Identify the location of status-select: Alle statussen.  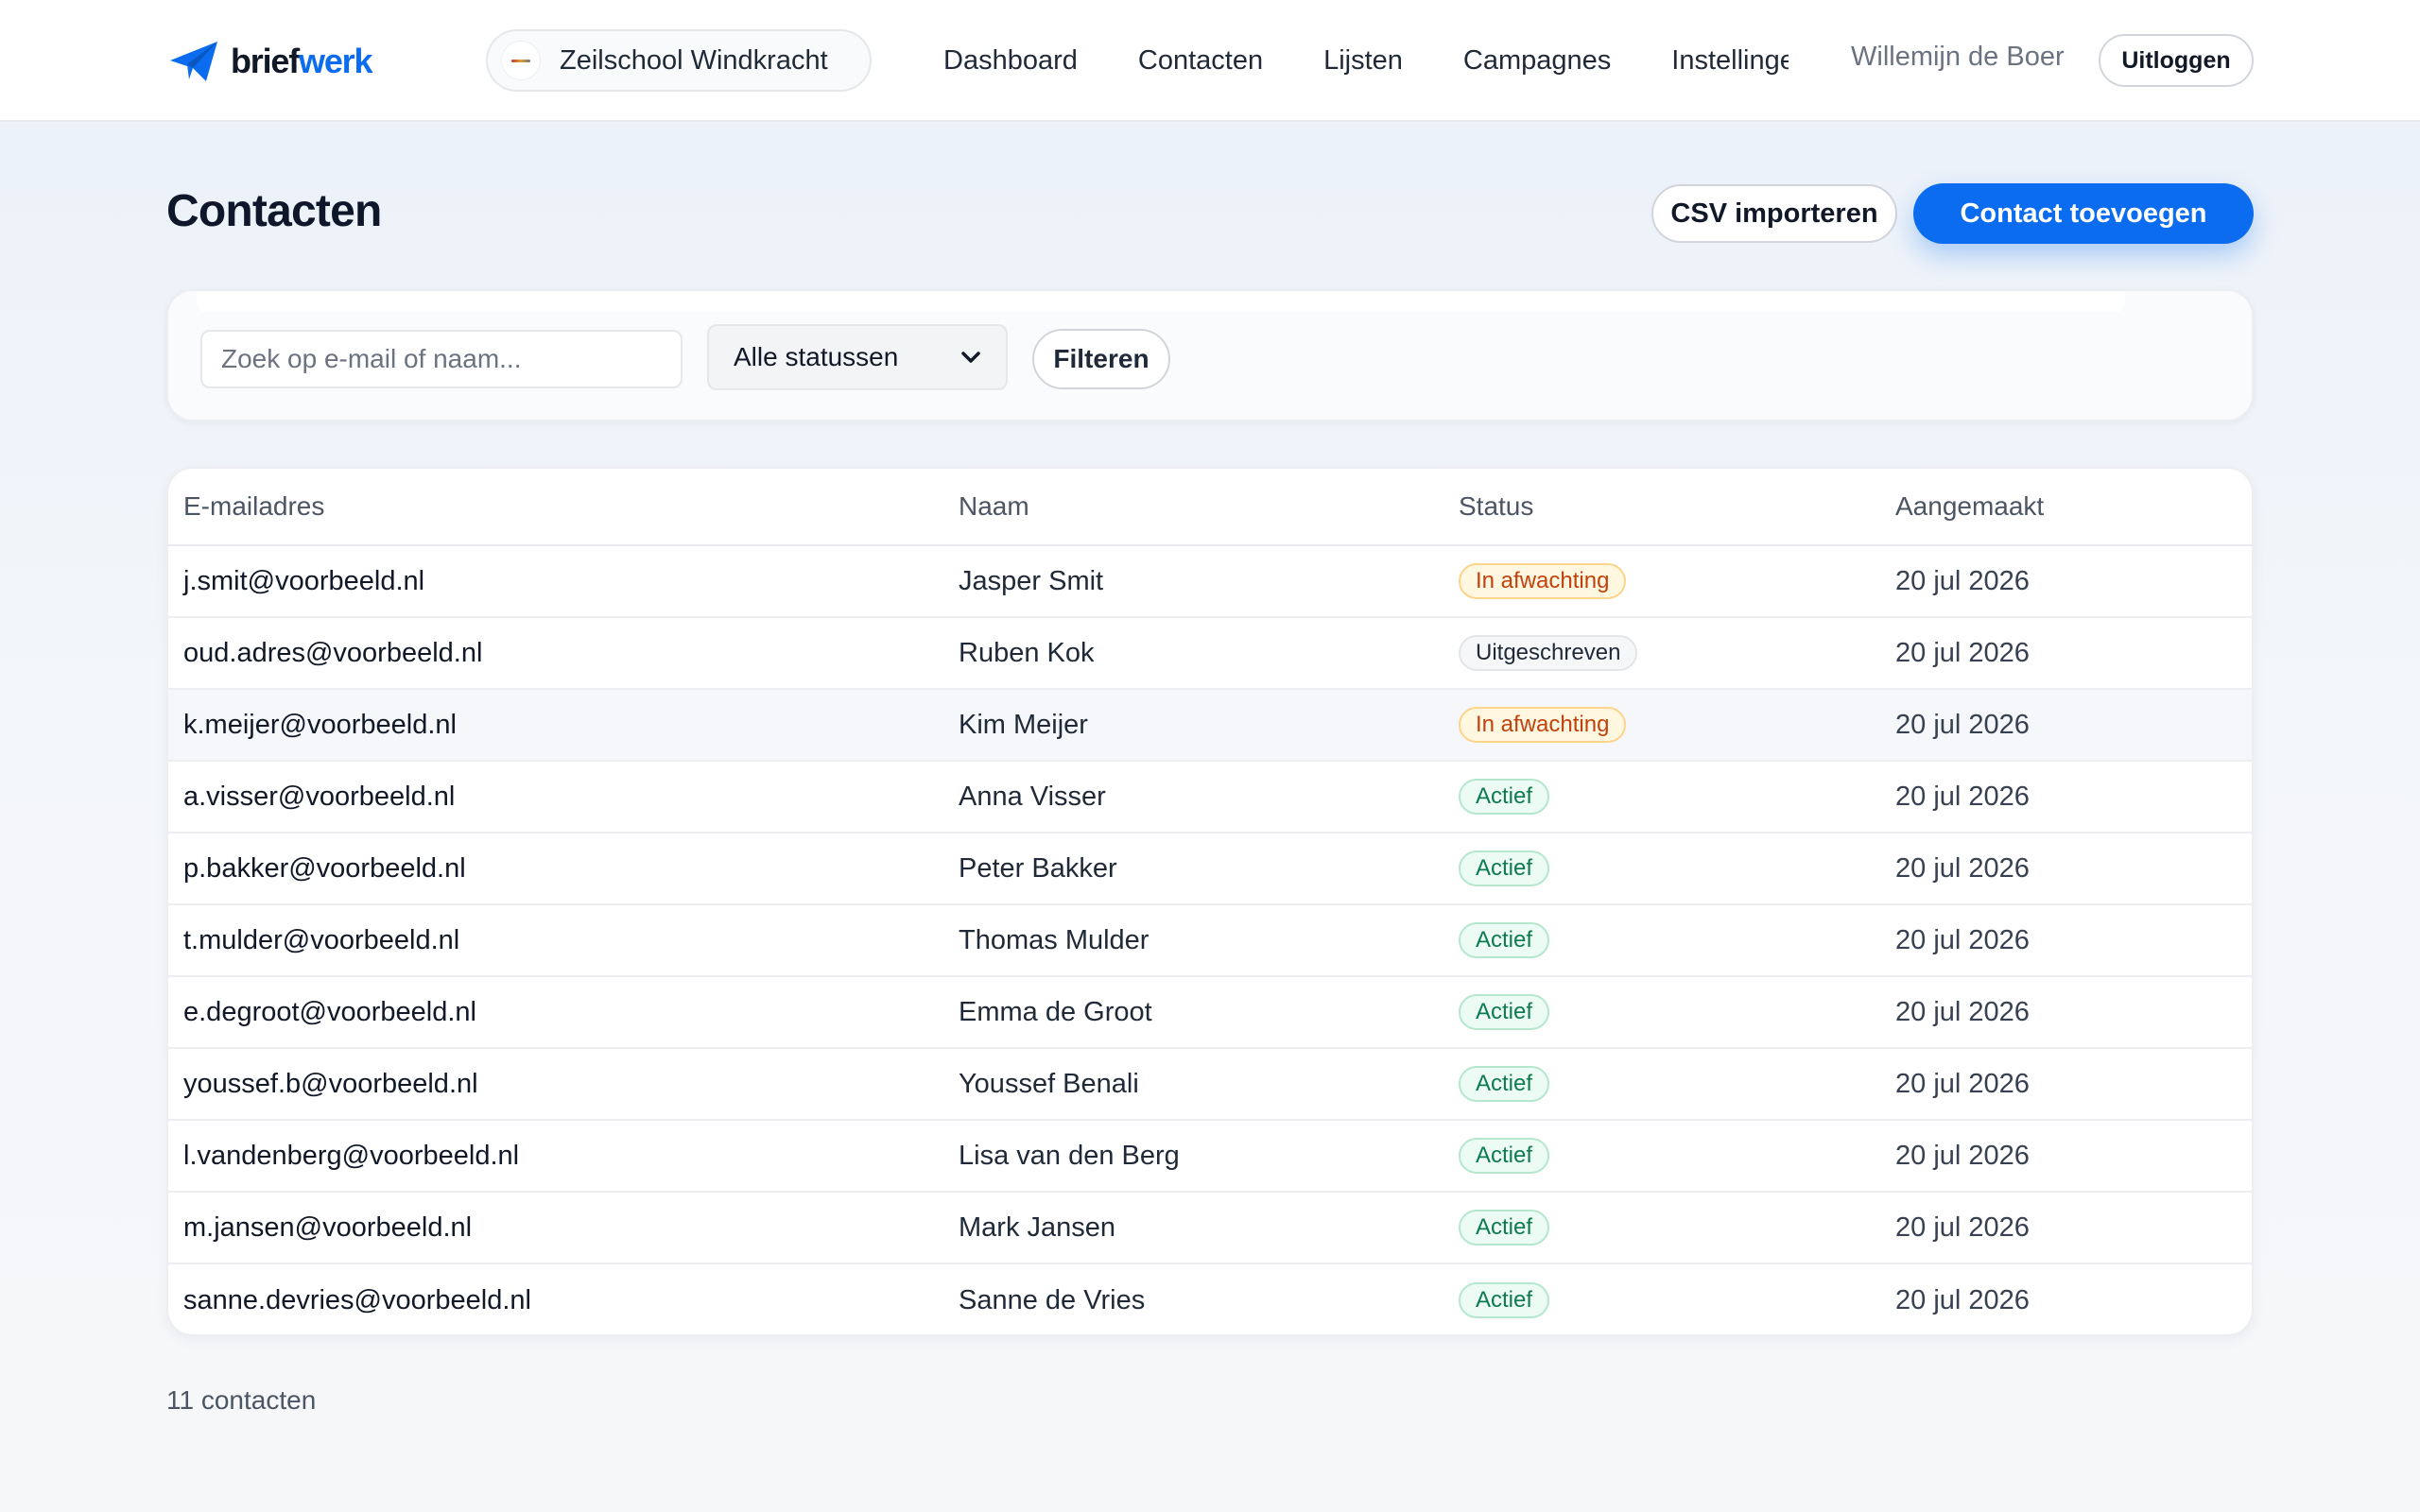
(857, 357).